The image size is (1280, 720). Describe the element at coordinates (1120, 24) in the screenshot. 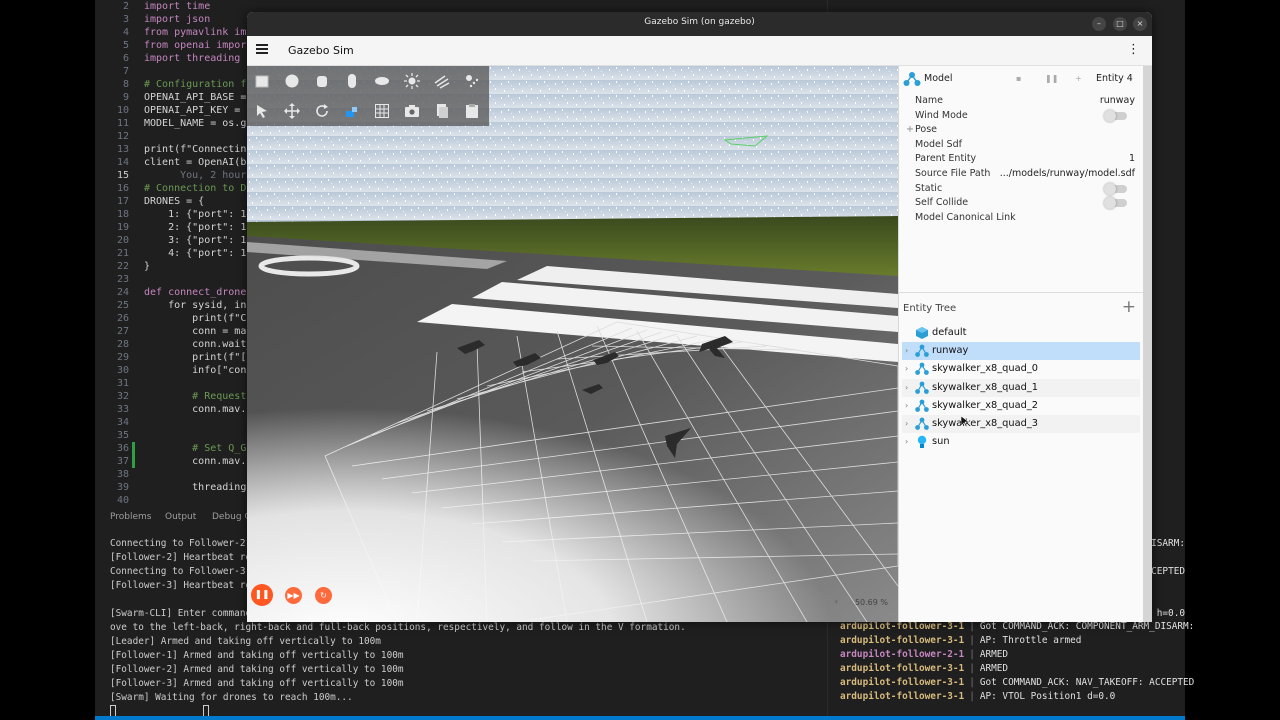

I see `maximize-button: □` at that location.